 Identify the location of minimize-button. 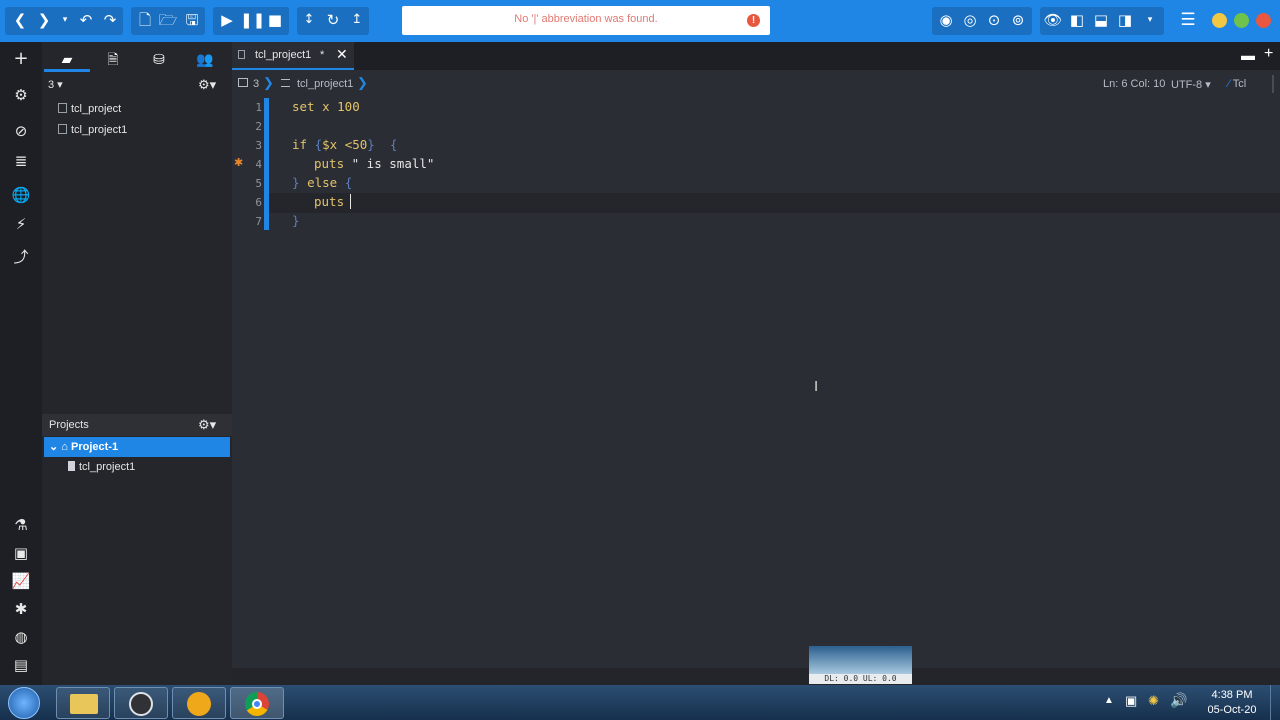
(1219, 20).